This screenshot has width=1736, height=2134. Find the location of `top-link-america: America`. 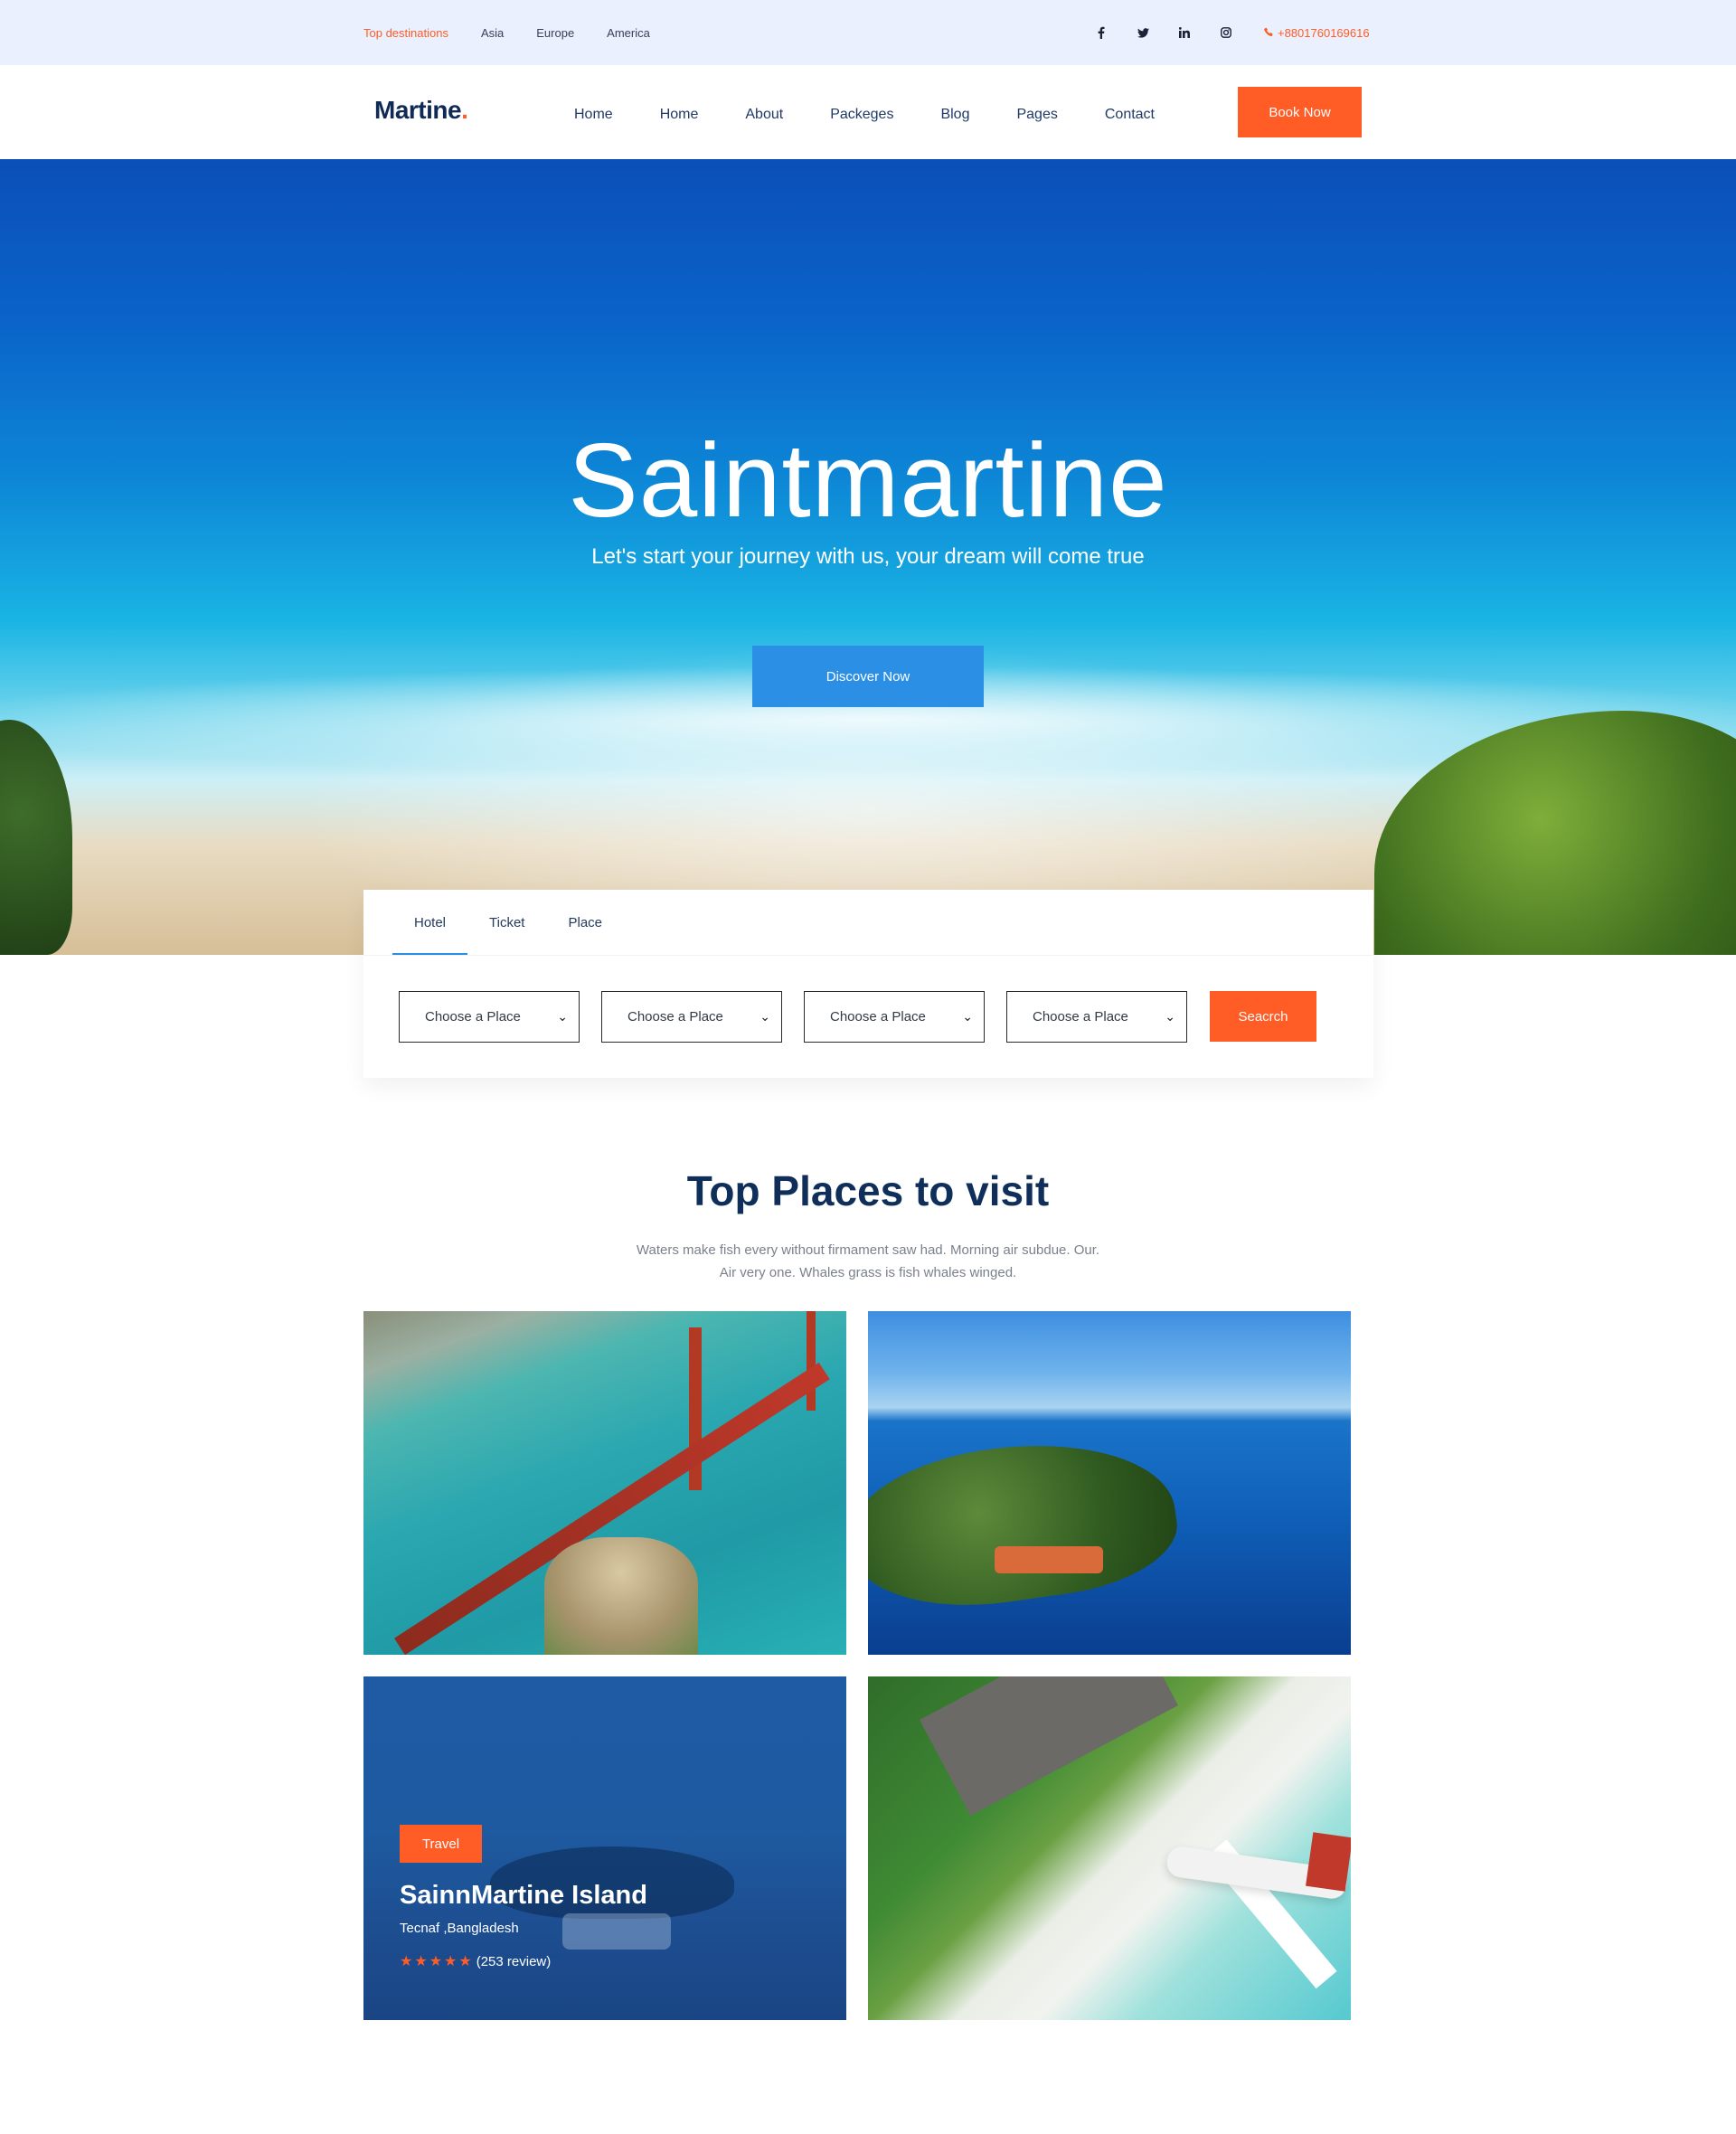

top-link-america: America is located at coordinates (628, 33).